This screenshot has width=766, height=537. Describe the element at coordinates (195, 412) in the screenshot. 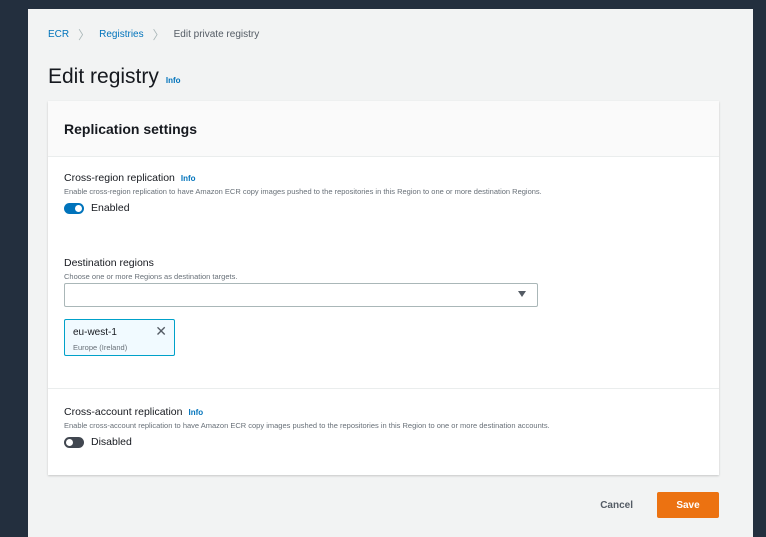

I see `cross-account-info-link: Info` at that location.